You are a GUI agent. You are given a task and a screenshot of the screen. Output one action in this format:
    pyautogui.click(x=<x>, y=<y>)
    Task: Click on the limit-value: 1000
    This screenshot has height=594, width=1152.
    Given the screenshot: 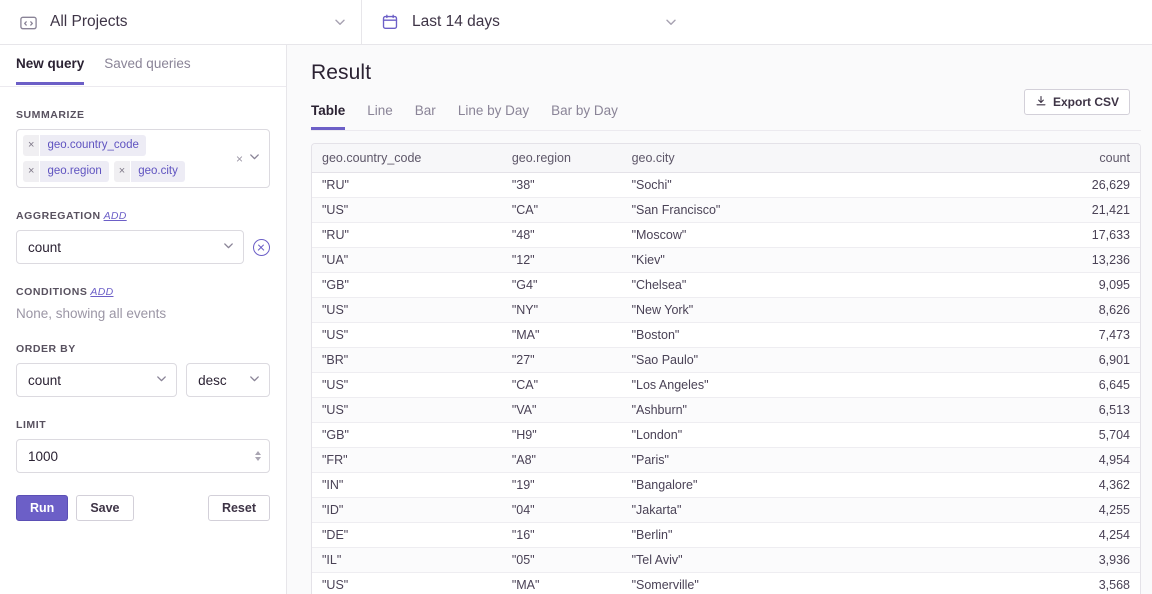 What is the action you would take?
    pyautogui.click(x=43, y=456)
    